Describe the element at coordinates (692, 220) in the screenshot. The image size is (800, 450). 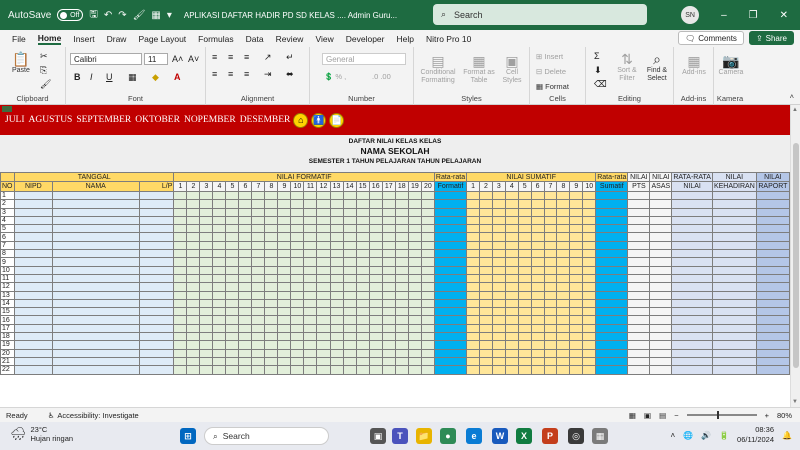
I see `cell-rata-rata` at that location.